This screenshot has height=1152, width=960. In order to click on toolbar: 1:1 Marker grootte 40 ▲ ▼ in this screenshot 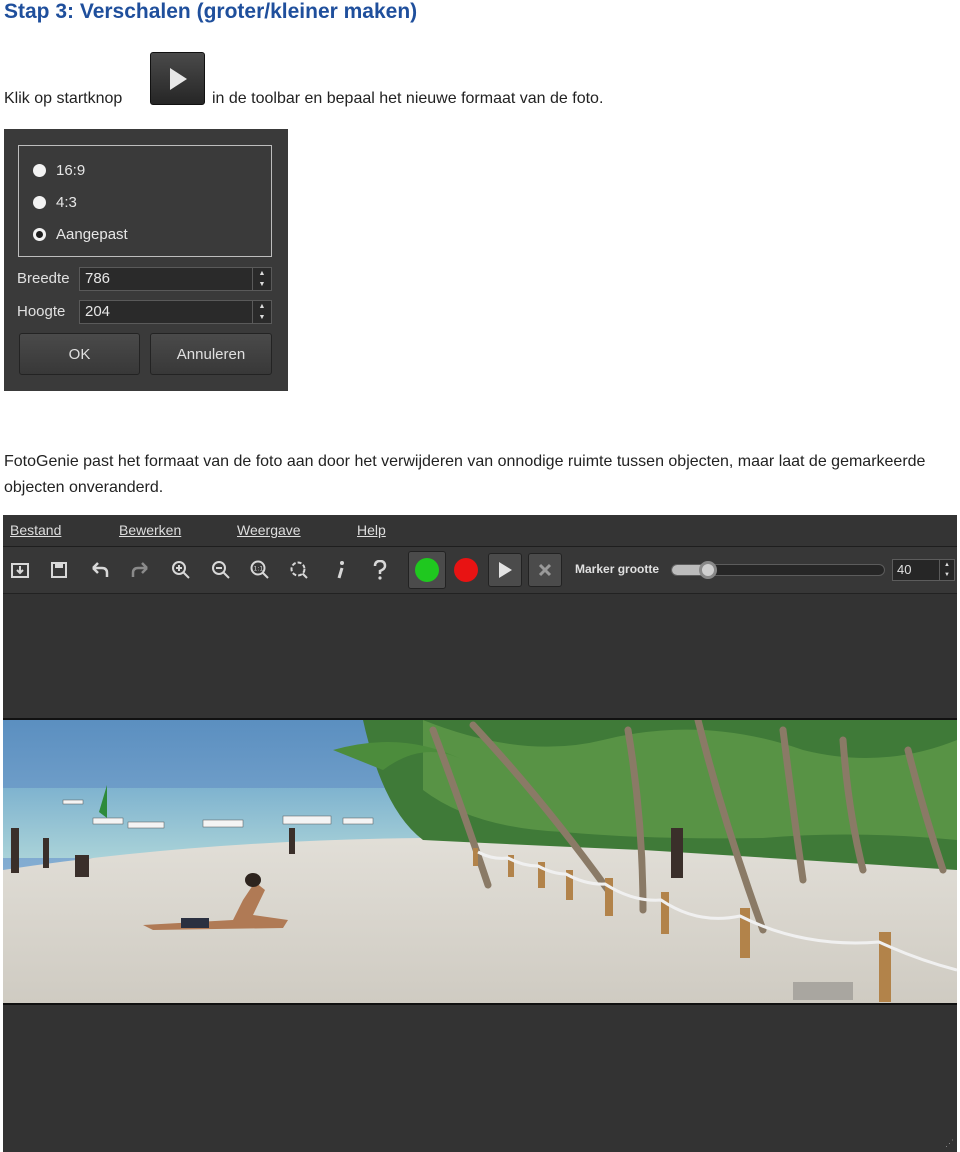, I will do `click(480, 570)`.